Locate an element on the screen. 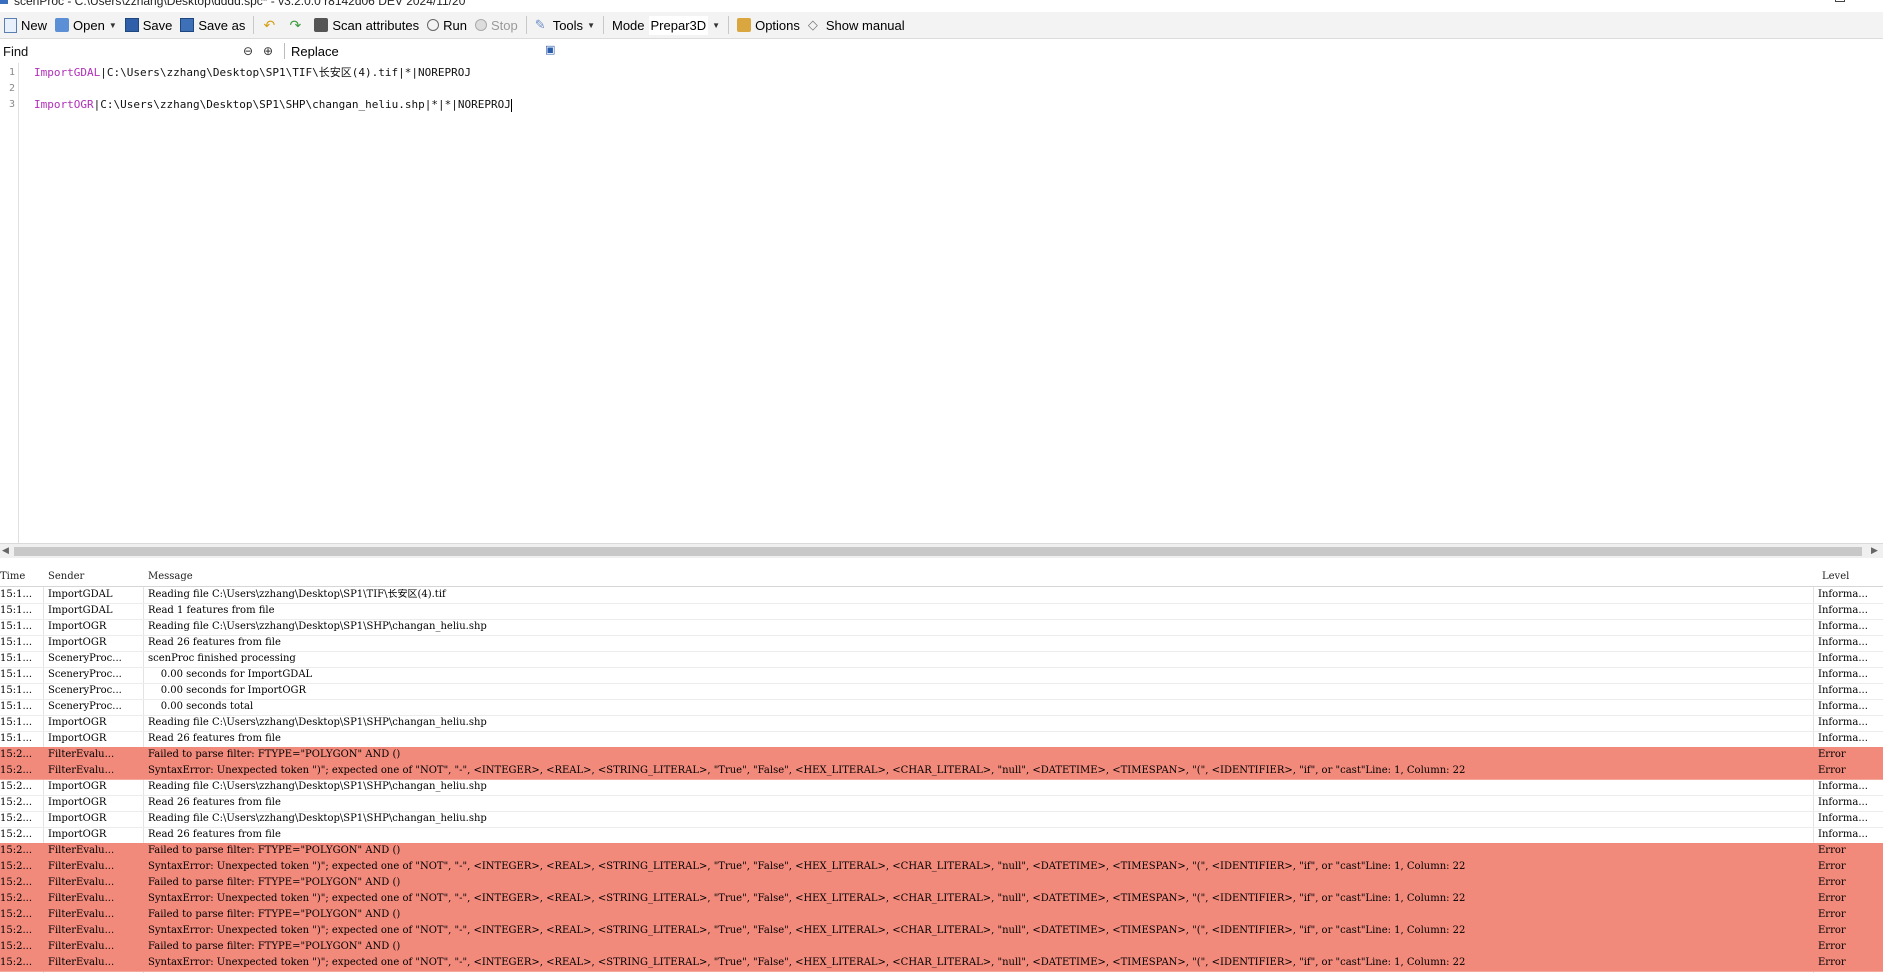  open-label: Open is located at coordinates (89, 25).